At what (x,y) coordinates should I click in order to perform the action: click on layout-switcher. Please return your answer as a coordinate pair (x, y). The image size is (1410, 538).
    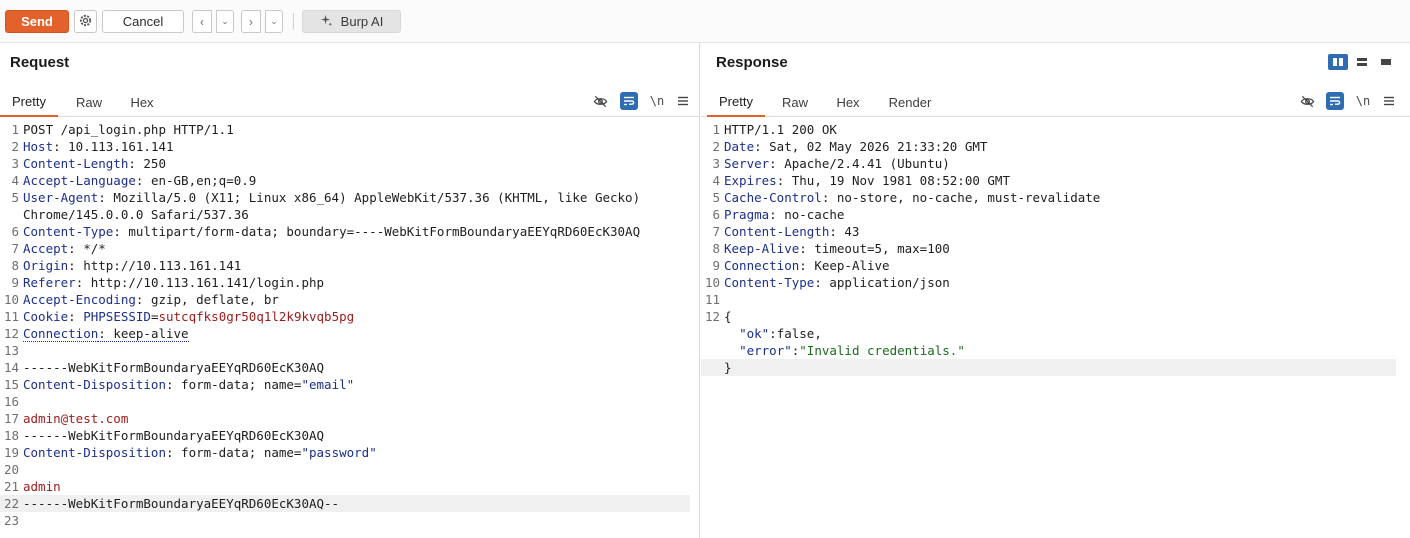
    Looking at the image, I should click on (1362, 62).